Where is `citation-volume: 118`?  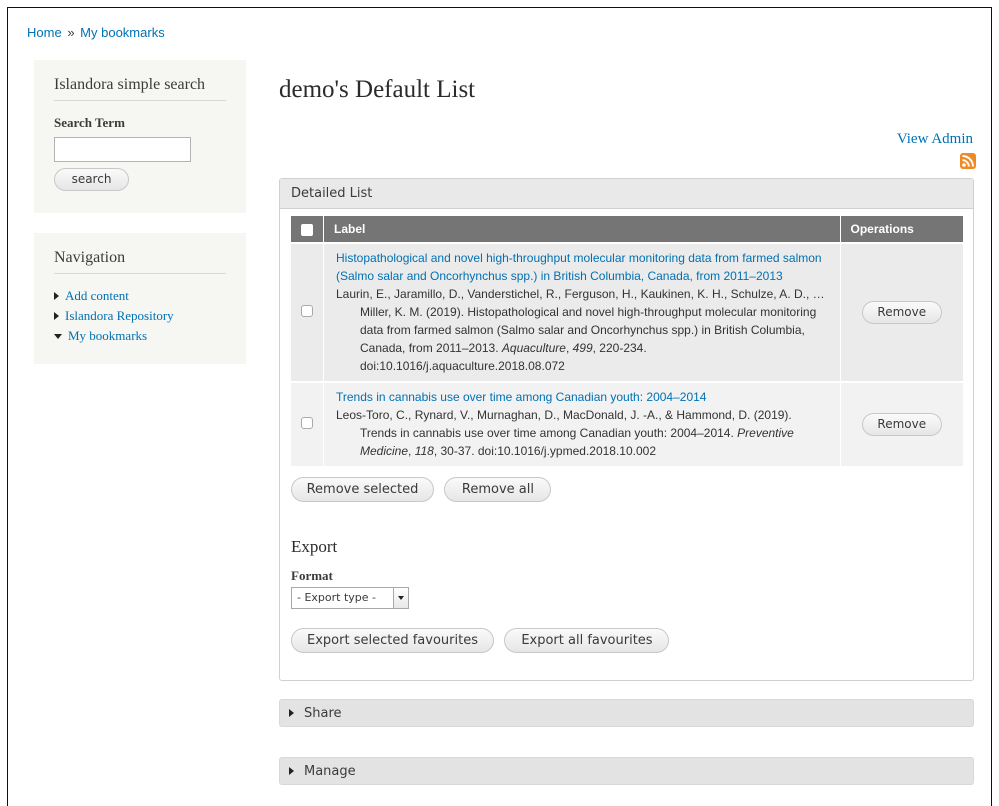 citation-volume: 118 is located at coordinates (424, 451).